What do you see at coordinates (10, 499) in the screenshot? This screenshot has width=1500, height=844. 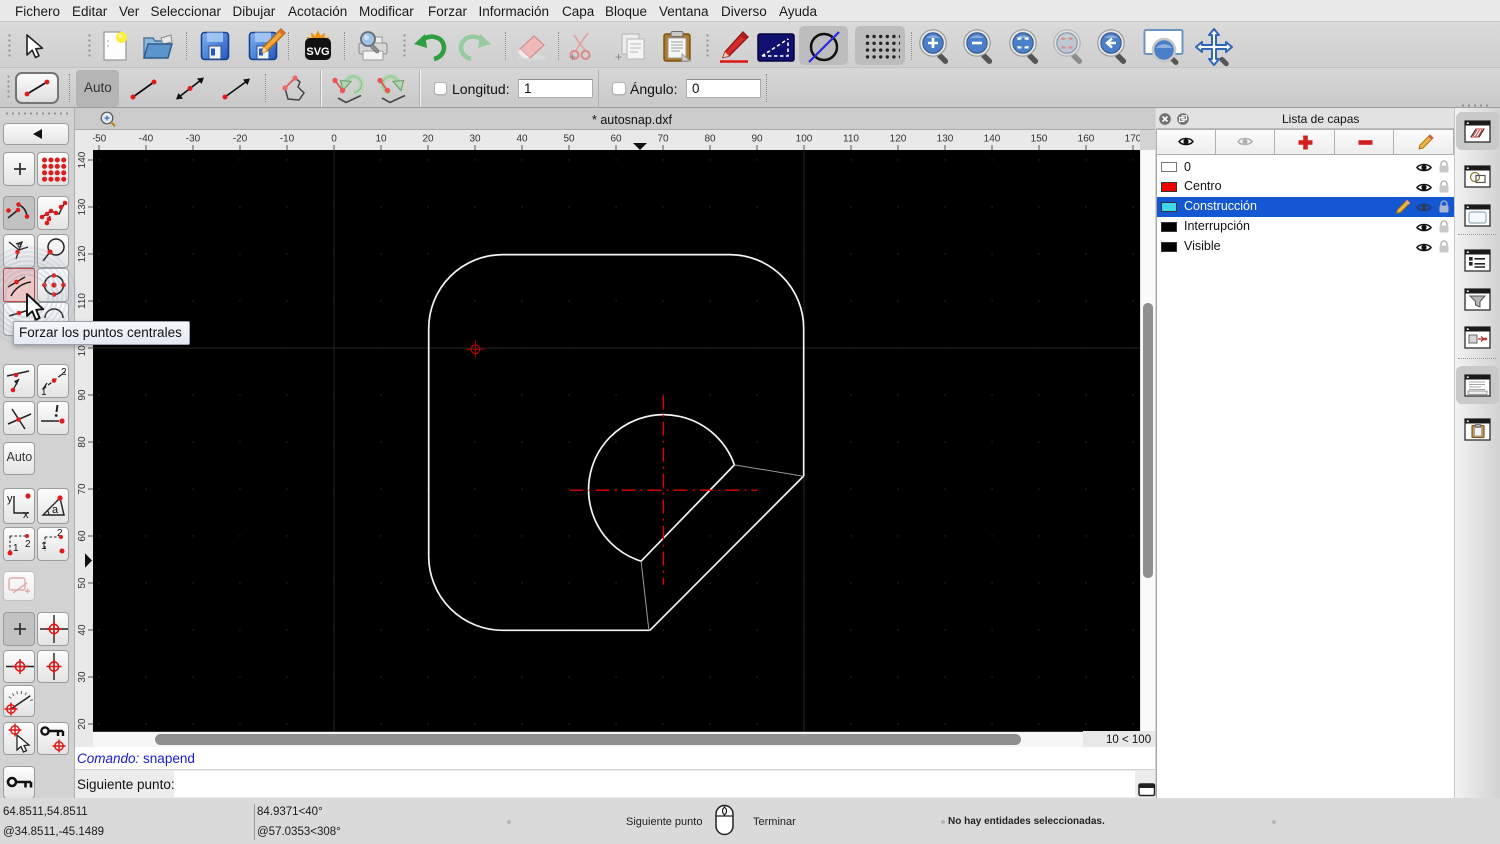 I see `svg-text: y` at bounding box center [10, 499].